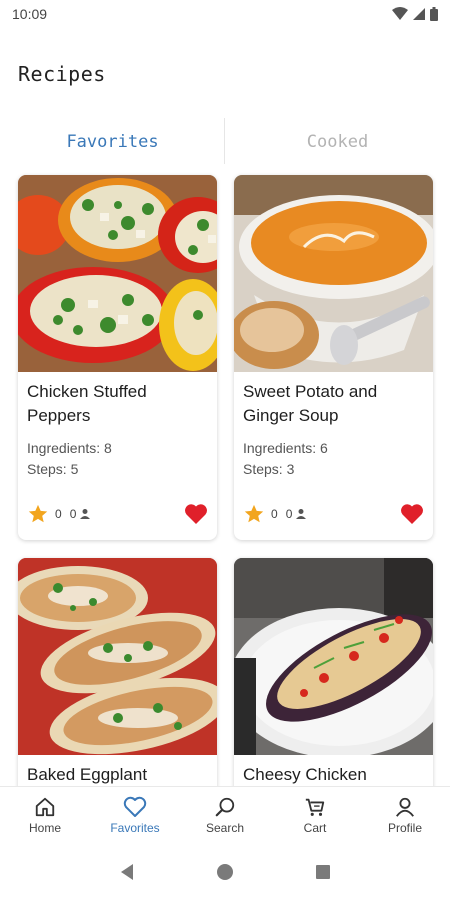 The image size is (450, 900). What do you see at coordinates (315, 828) in the screenshot?
I see `nav-cart-label: Cart` at bounding box center [315, 828].